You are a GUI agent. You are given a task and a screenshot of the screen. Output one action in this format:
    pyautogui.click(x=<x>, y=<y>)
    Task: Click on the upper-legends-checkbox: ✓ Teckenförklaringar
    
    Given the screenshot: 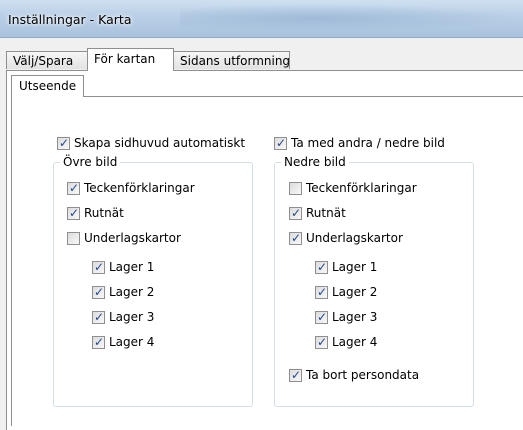 What is the action you would take?
    pyautogui.click(x=131, y=188)
    